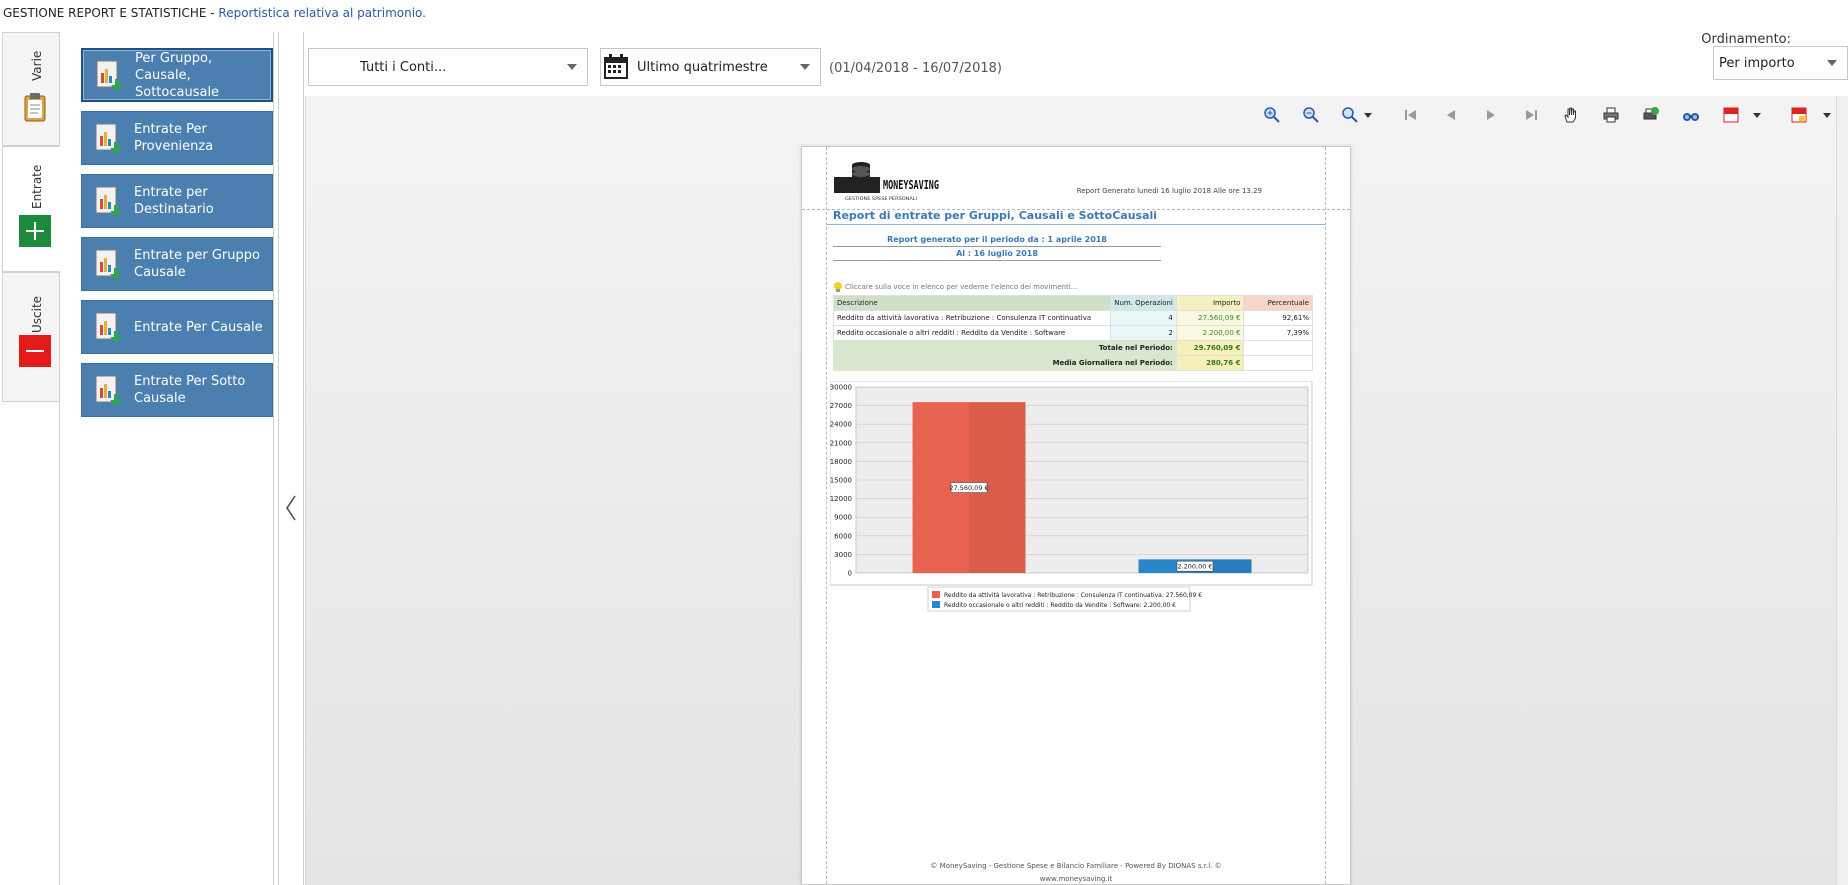  Describe the element at coordinates (841, 388) in the screenshot. I see `y-tick-label: 30000` at that location.